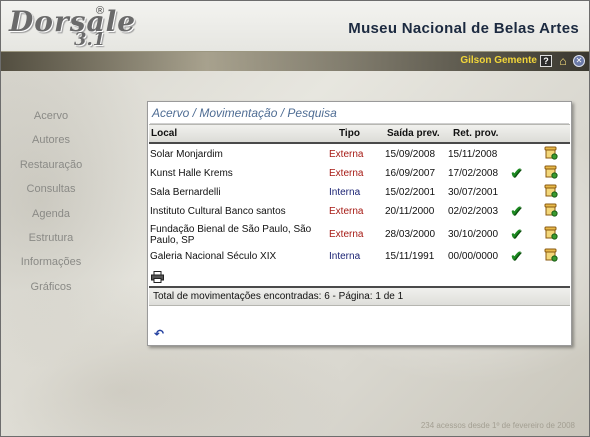 The height and width of the screenshot is (437, 590). I want to click on sidebar-item-restauracao: Restauração, so click(51, 167).